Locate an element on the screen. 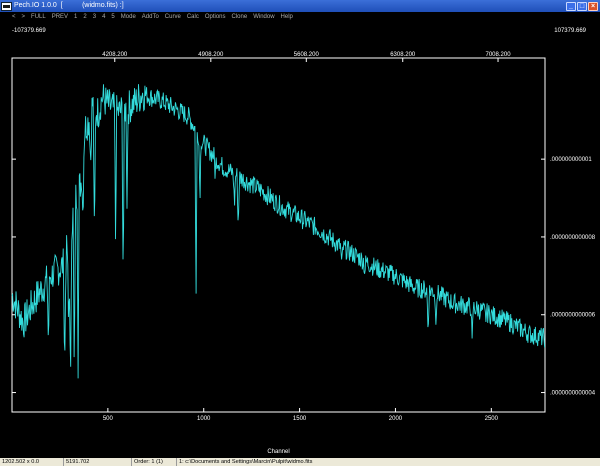  x-axis-label: Channel is located at coordinates (278, 452).